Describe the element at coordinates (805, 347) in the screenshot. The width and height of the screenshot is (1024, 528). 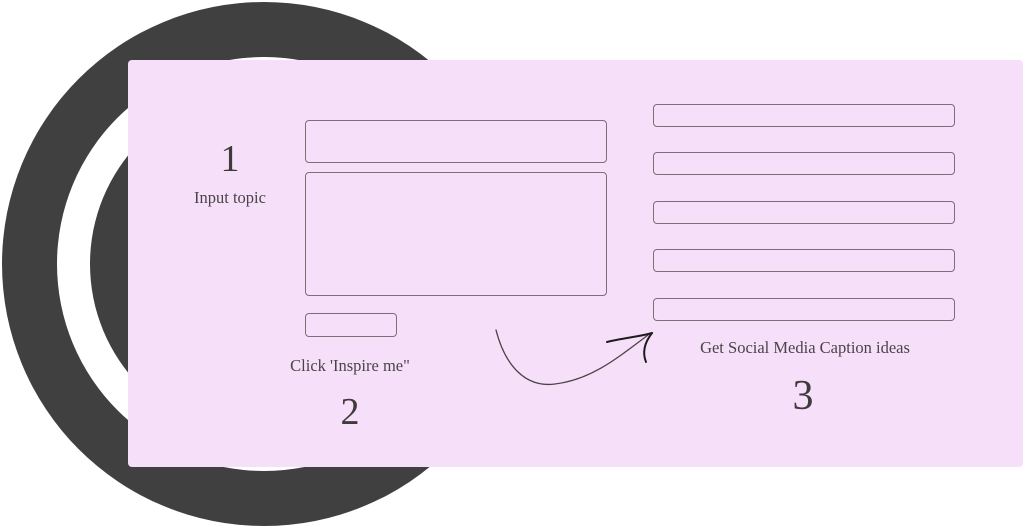
I see `step-3-label: Get Social Media Caption ideas` at that location.